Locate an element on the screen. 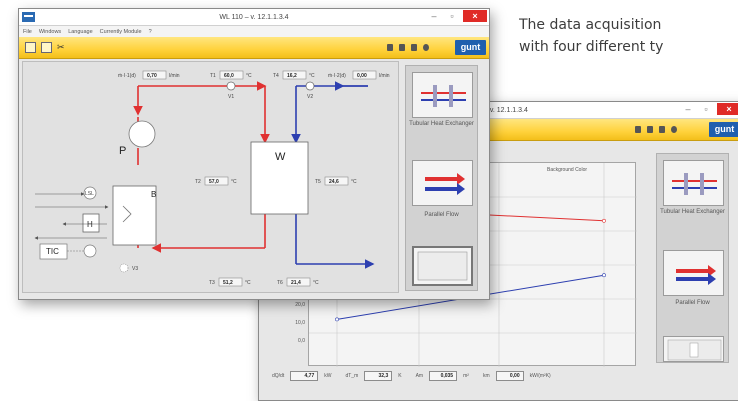 The height and width of the screenshot is (401, 738). side-label-tubular: Tubular Heat Exchanger is located at coordinates (441, 124).